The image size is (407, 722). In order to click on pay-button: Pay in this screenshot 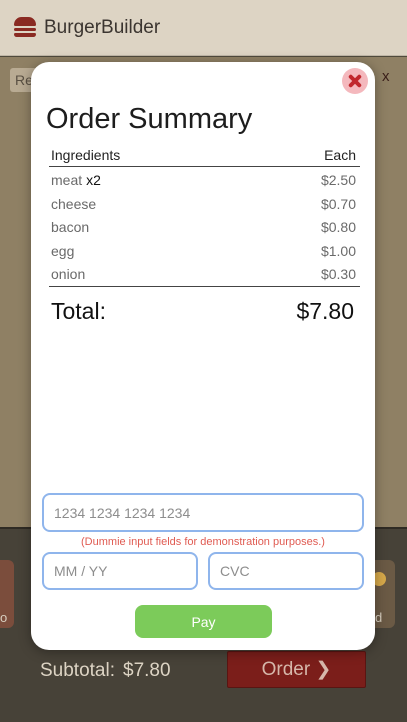, I will do `click(203, 621)`.